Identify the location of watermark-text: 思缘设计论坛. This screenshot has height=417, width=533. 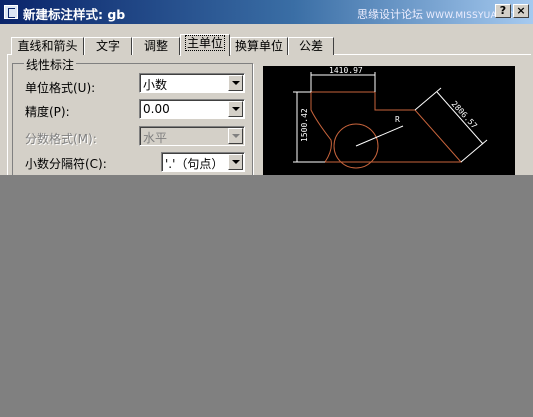
(390, 14).